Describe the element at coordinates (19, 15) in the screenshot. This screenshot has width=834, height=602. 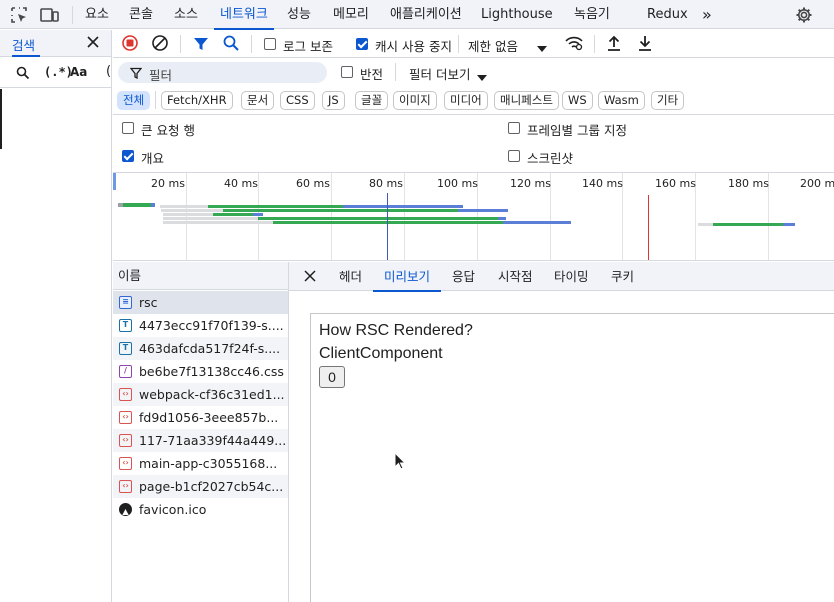
I see `inspect-element-icon` at that location.